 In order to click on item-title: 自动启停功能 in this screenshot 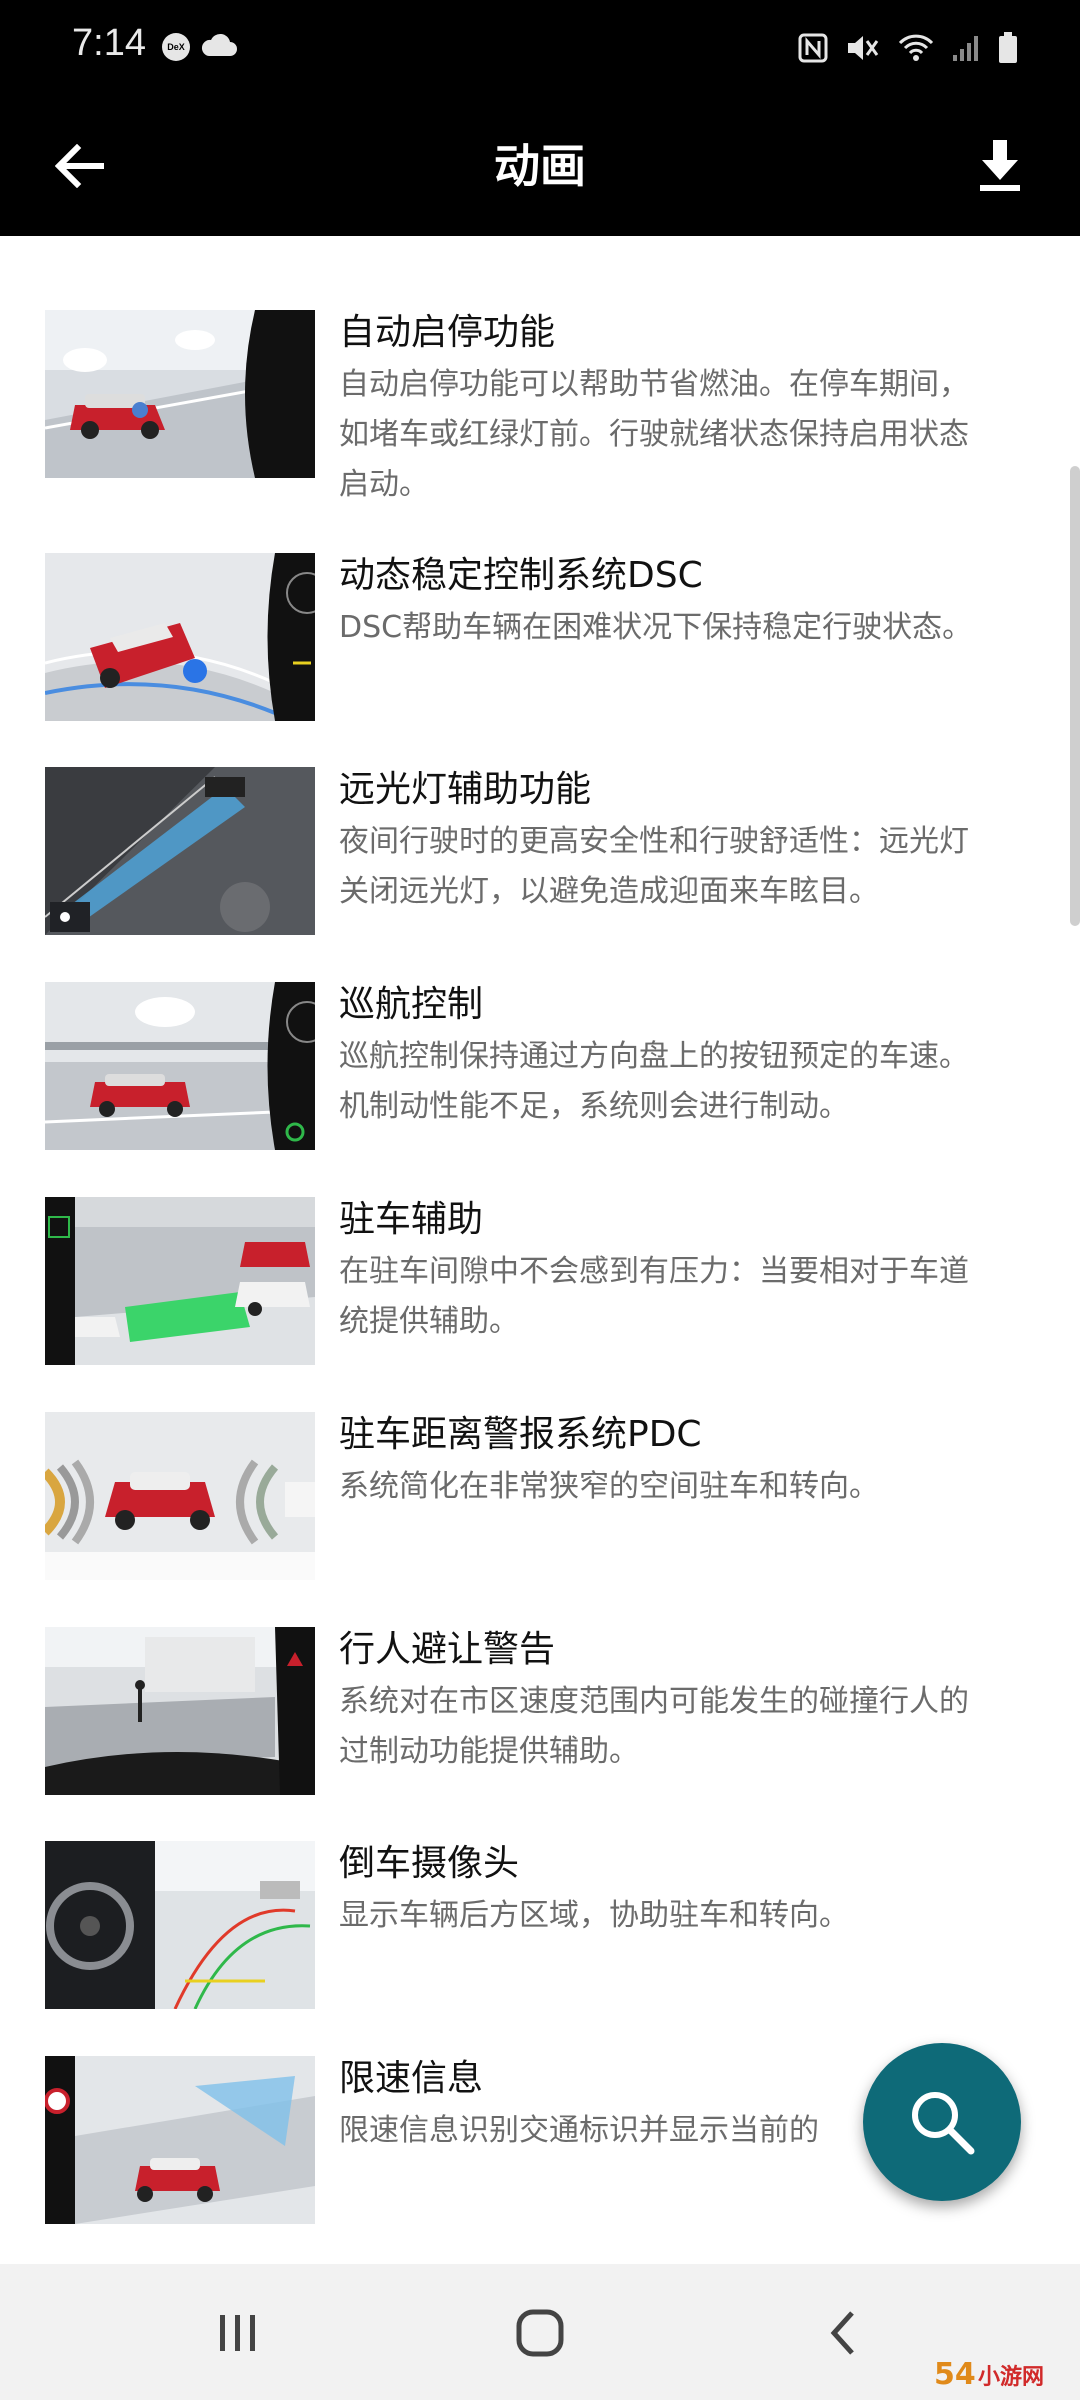, I will do `click(447, 332)`.